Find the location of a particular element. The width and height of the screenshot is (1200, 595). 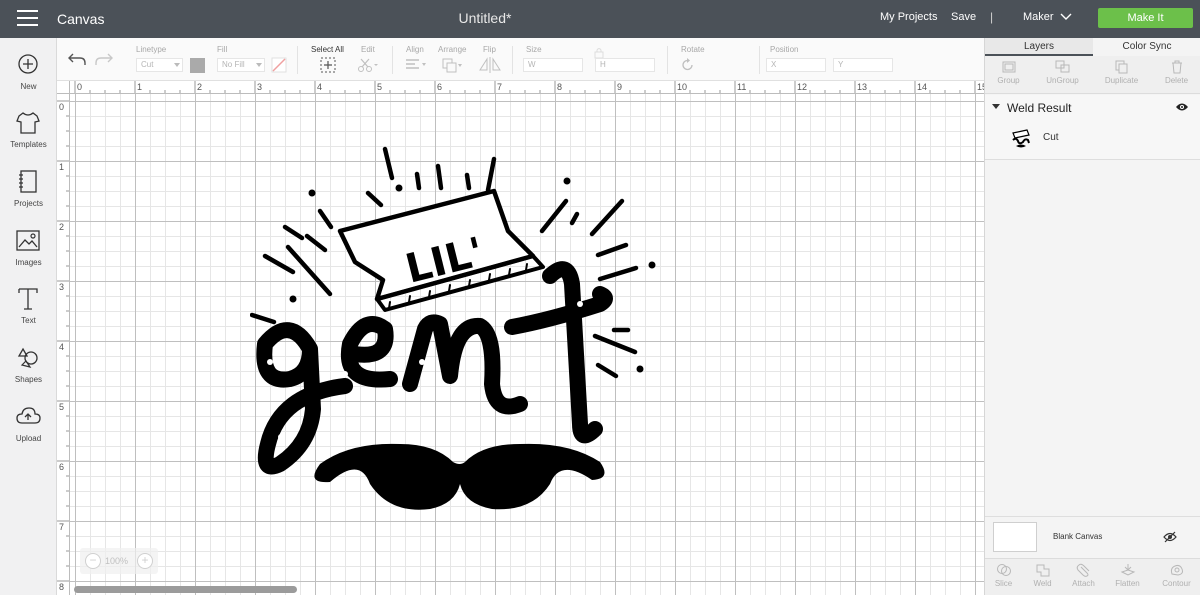

plus-circle-icon is located at coordinates (28, 64).